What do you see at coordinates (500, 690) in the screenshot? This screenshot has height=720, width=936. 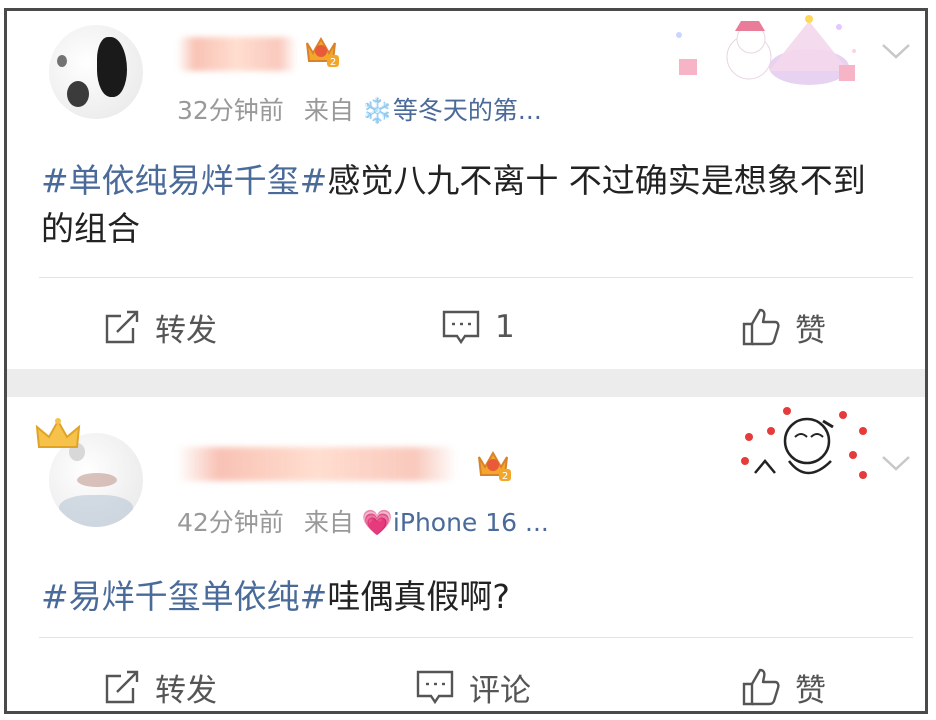 I see `comment-label: 评论` at bounding box center [500, 690].